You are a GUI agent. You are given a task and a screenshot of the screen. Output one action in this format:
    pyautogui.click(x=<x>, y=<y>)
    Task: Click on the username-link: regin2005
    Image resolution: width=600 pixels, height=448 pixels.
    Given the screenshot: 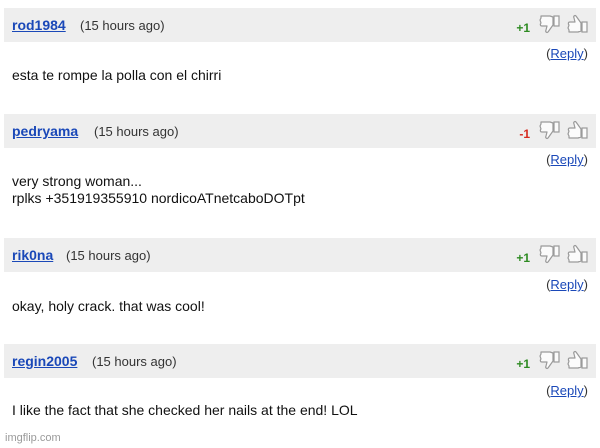 What is the action you would take?
    pyautogui.click(x=44, y=361)
    